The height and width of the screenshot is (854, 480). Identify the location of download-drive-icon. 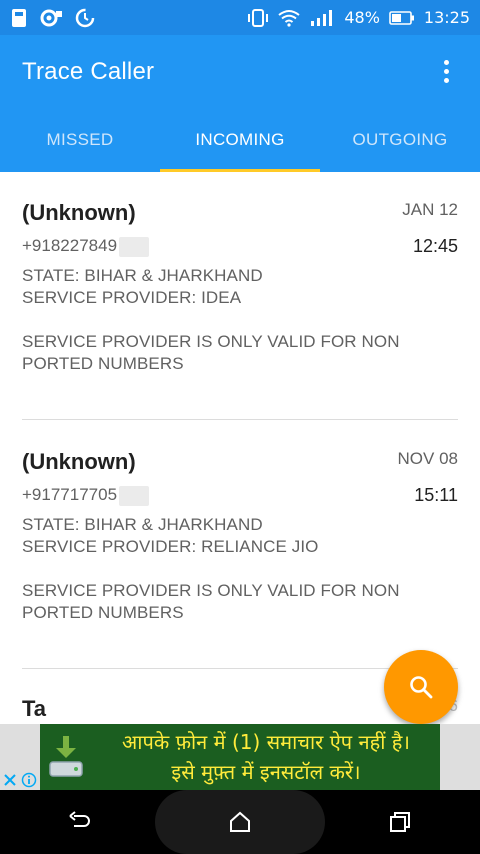
(66, 757).